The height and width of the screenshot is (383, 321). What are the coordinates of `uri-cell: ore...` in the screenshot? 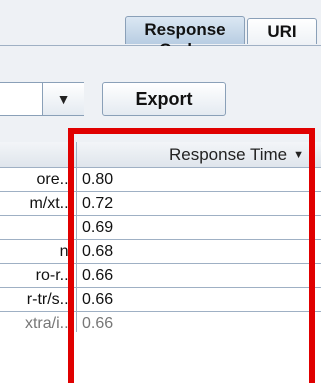 It's located at (38, 179).